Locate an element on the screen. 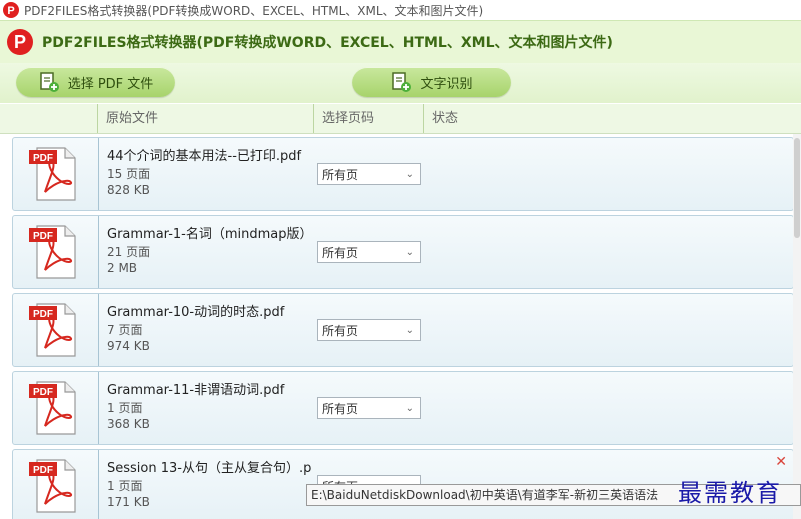 This screenshot has height=519, width=801. column-status: 状态 is located at coordinates (612, 118).